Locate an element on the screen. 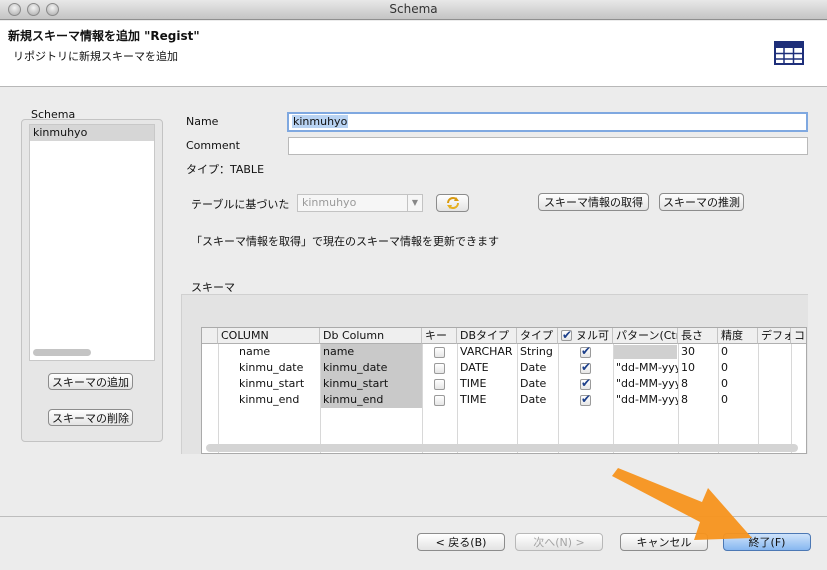 Image resolution: width=827 pixels, height=570 pixels. dialog-title: 新規スキーマ情報を追加 "Regist" is located at coordinates (104, 36).